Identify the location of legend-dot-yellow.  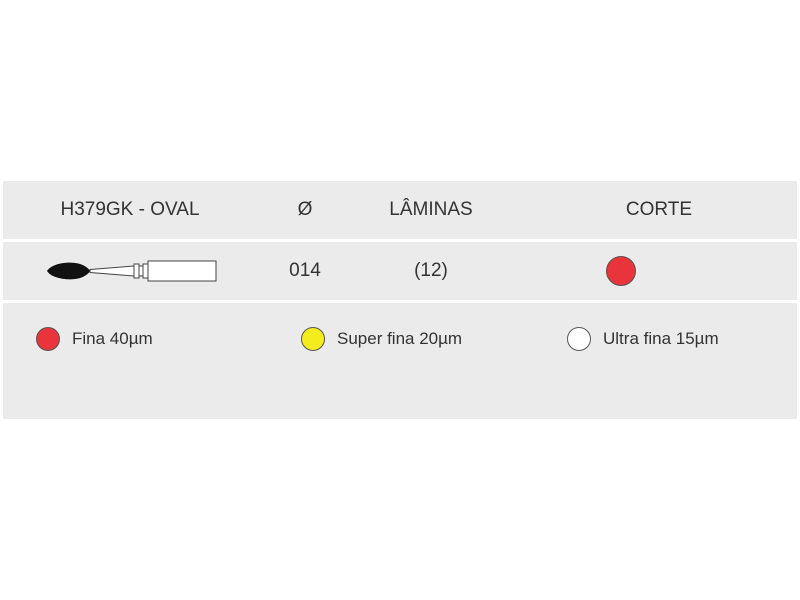
(313, 339).